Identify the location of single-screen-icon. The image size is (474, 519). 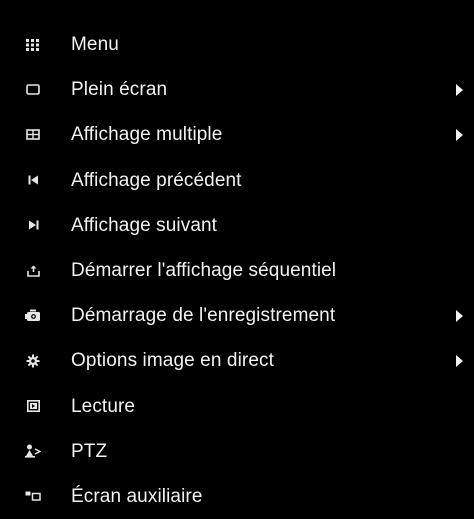
(33, 90).